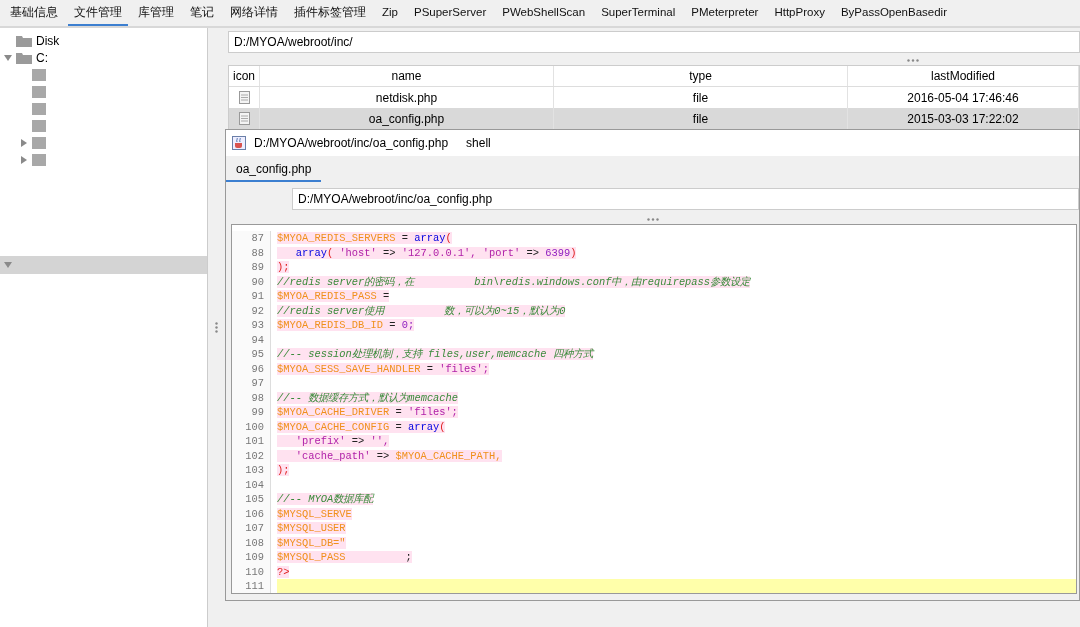 The width and height of the screenshot is (1080, 627). I want to click on table-cell: oa_config.php, so click(406, 118).